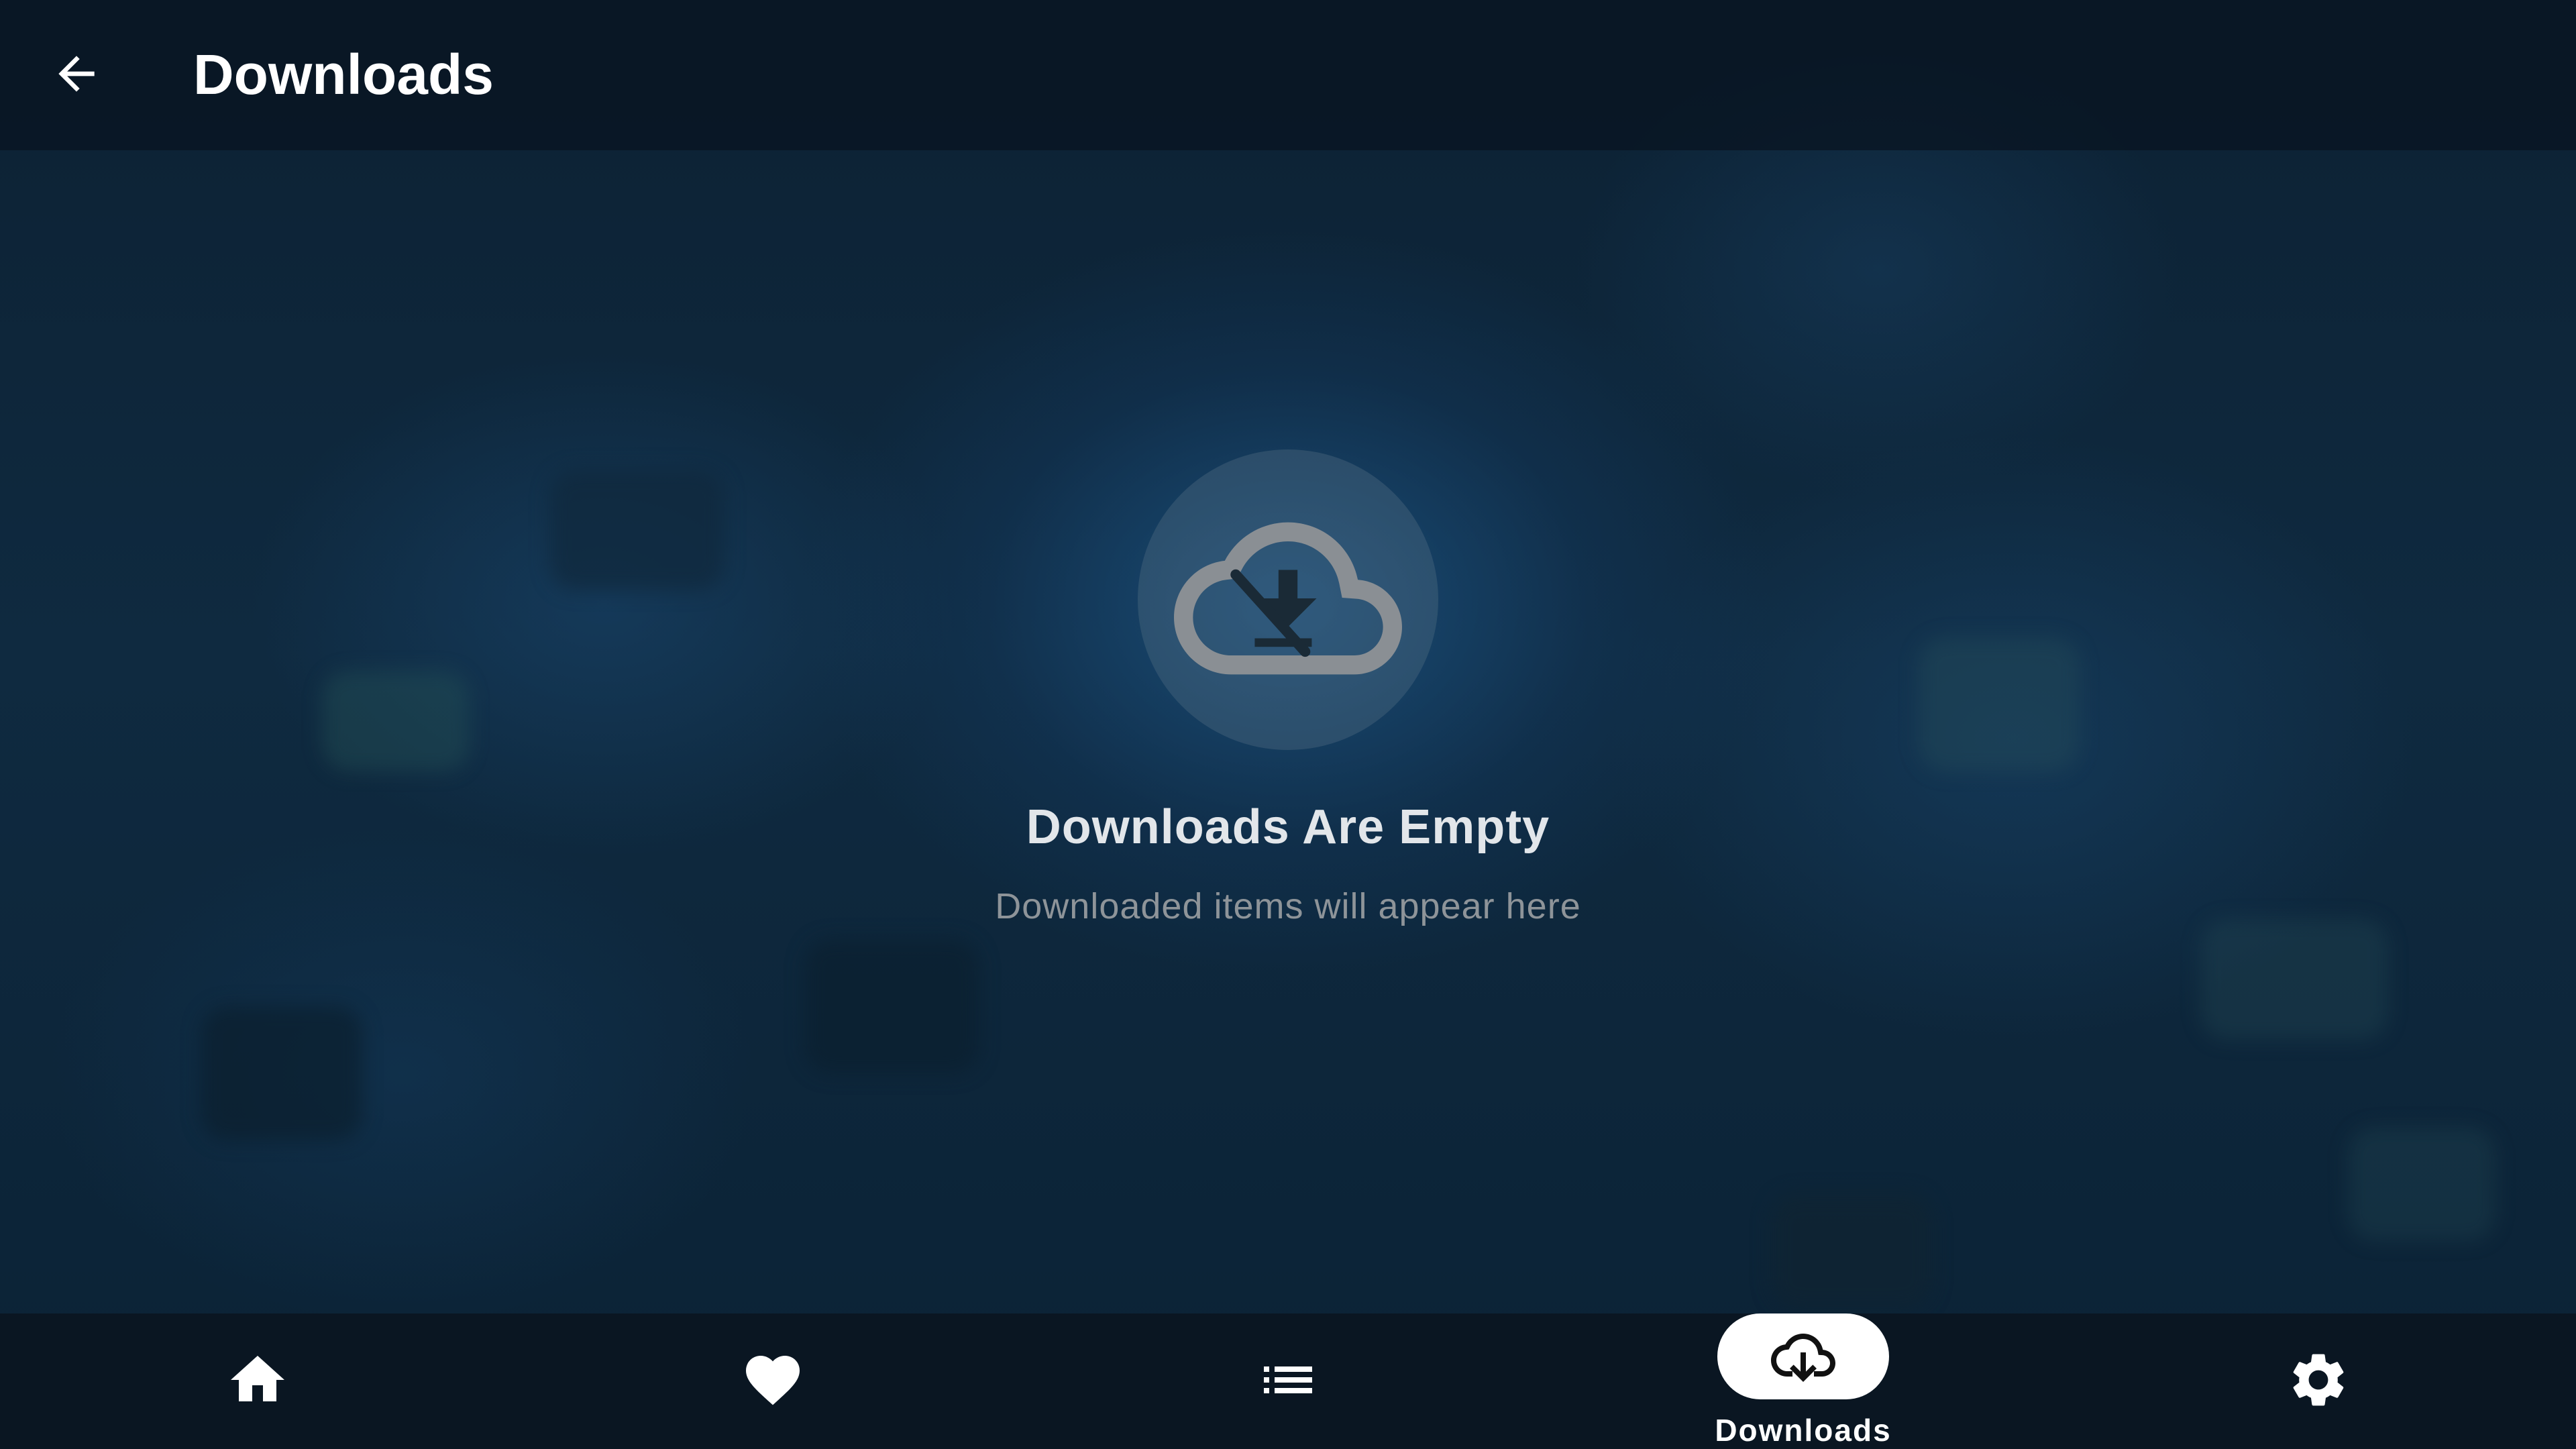 The width and height of the screenshot is (2576, 1449). I want to click on empty-state-subtitle: Downloaded items will appear here, so click(1288, 906).